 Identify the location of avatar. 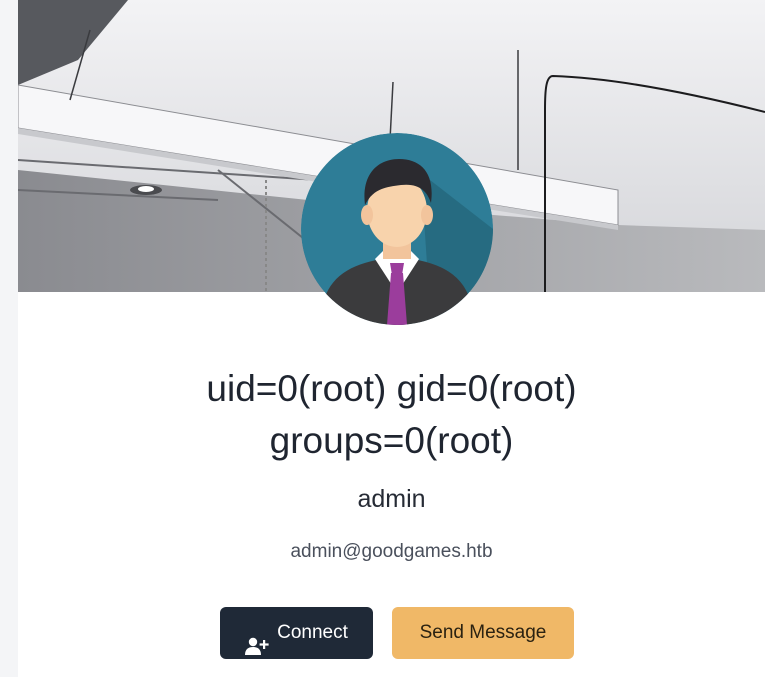
(397, 229).